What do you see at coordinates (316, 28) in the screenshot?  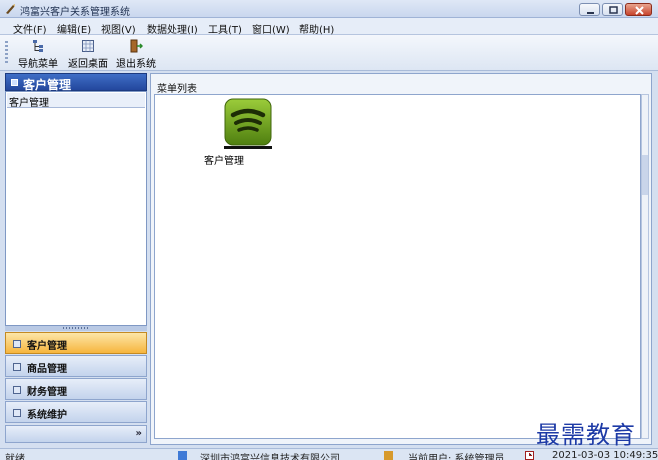 I see `menu-help: 帮助(H)` at bounding box center [316, 28].